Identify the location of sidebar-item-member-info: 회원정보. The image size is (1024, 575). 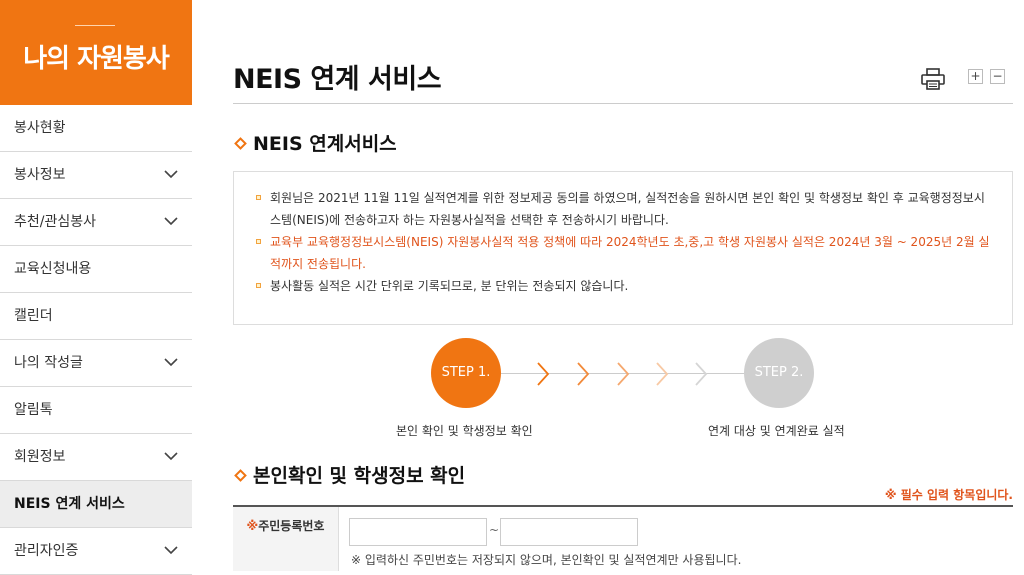
(96, 457).